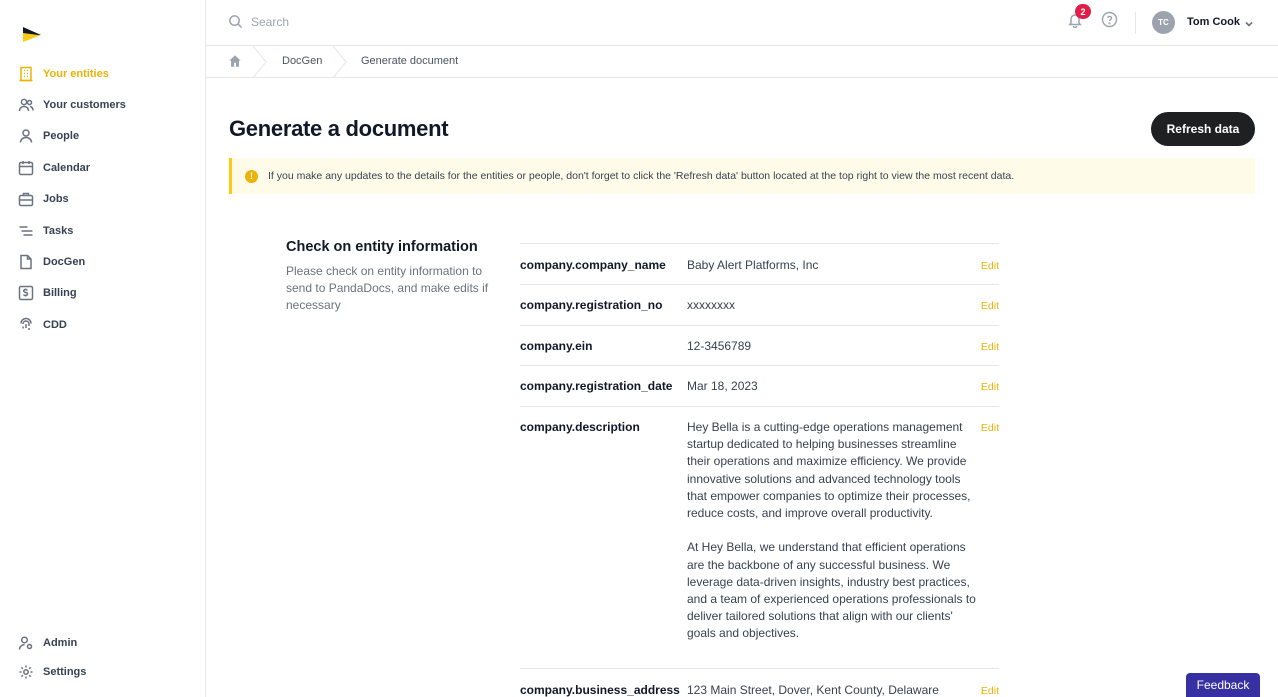 This screenshot has height=697, width=1278. What do you see at coordinates (593, 265) in the screenshot?
I see `field-key: company.company_name` at bounding box center [593, 265].